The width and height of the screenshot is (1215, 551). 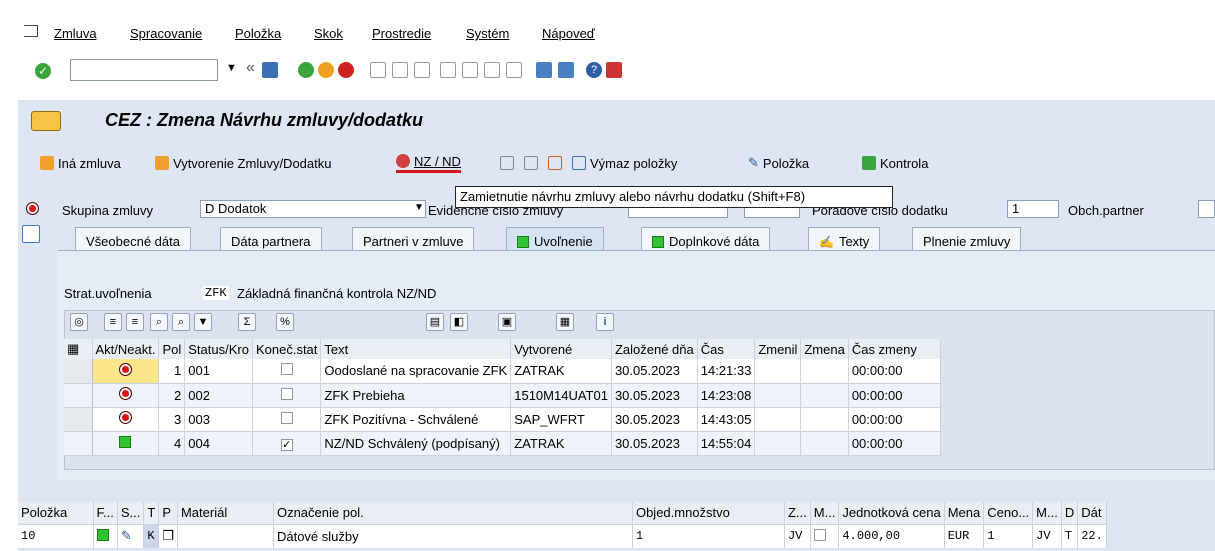 What do you see at coordinates (891, 513) in the screenshot?
I see `col-price: Jednotková cena` at bounding box center [891, 513].